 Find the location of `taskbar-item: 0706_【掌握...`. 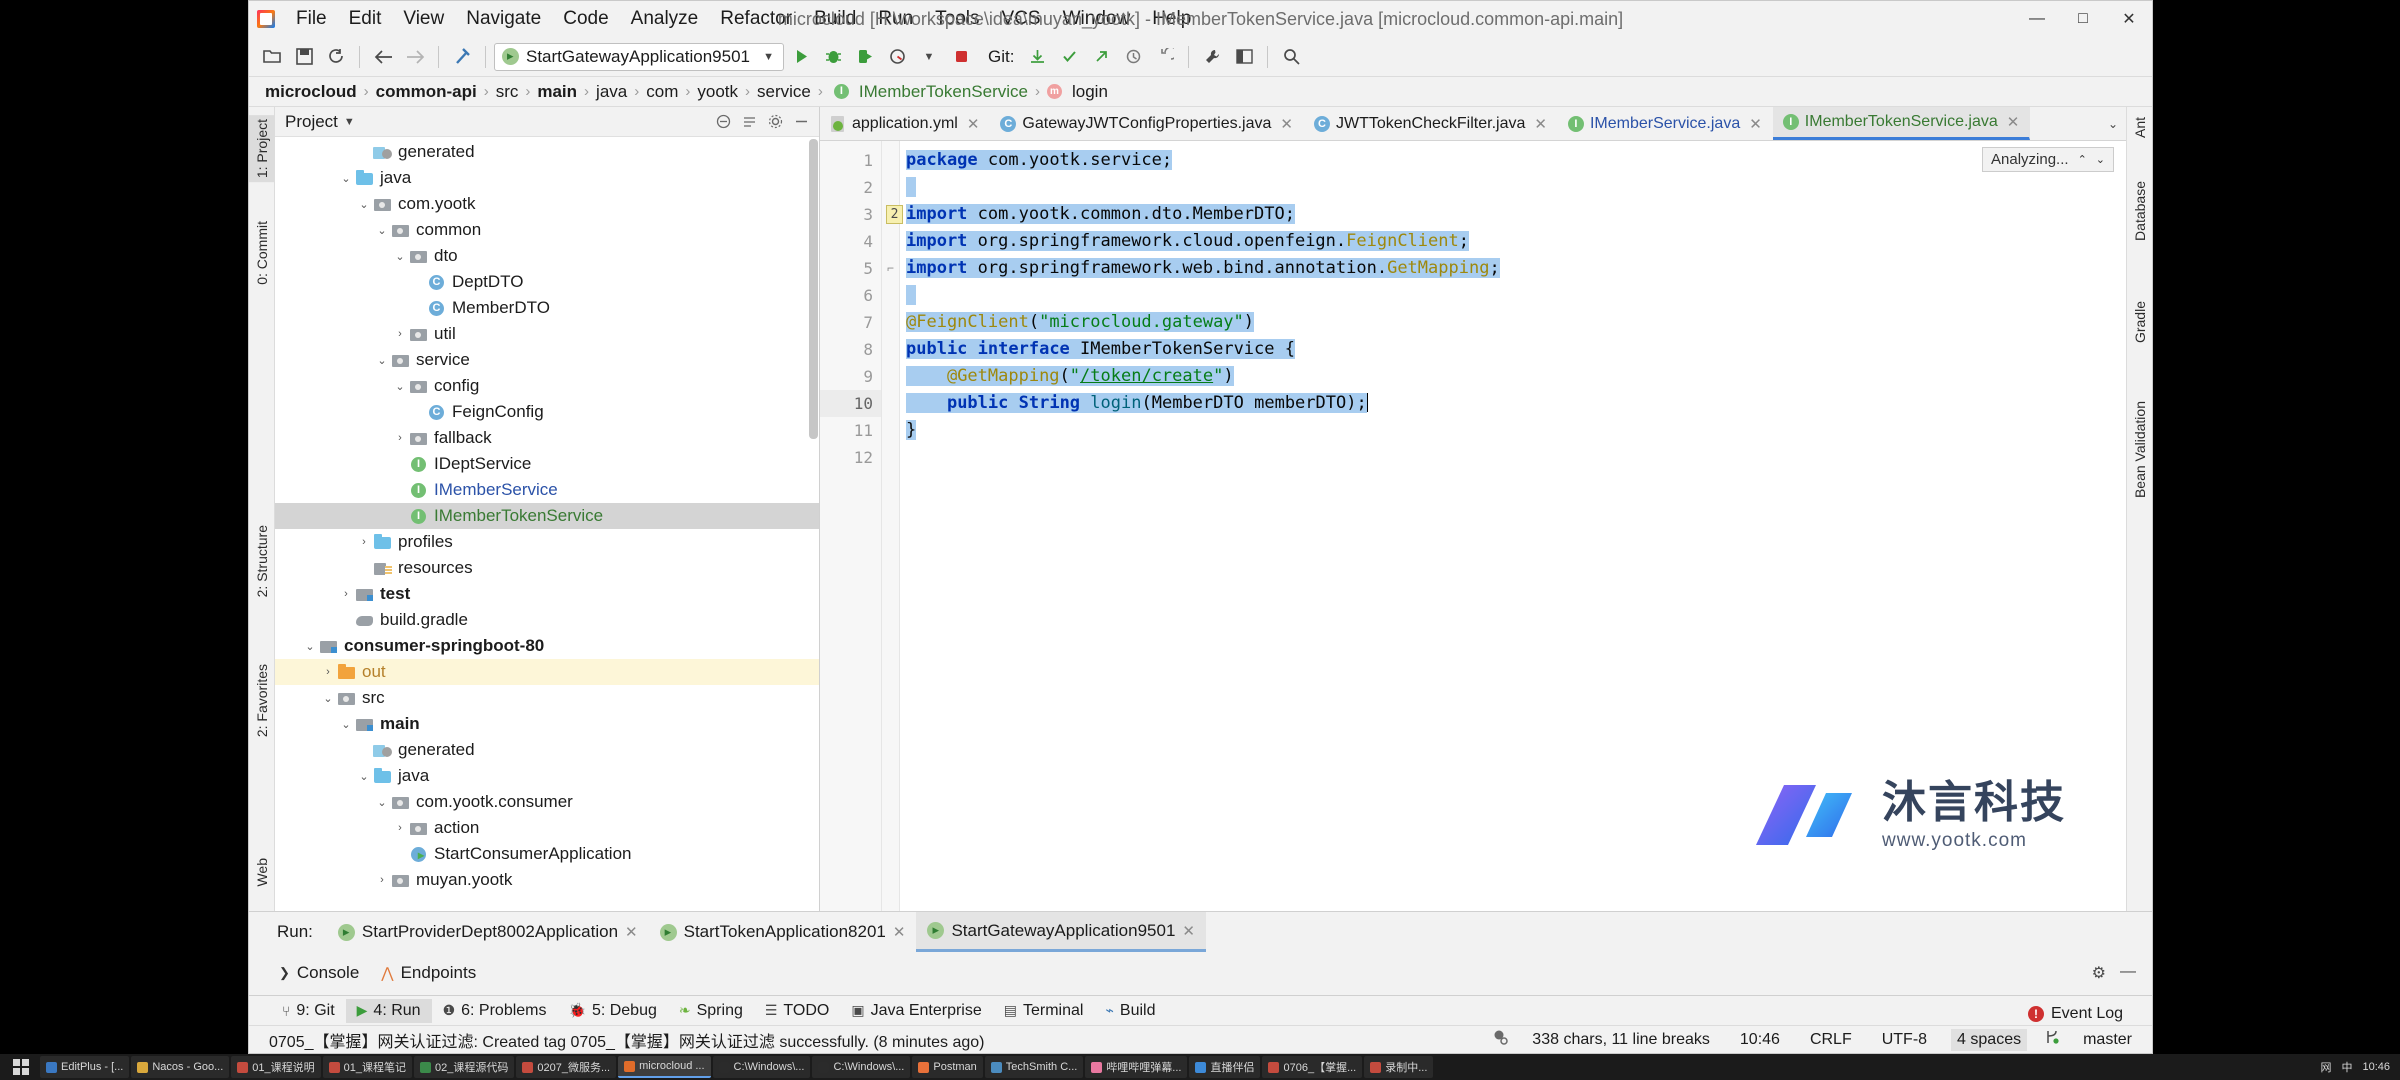

taskbar-item: 0706_【掌握... is located at coordinates (1312, 1067).